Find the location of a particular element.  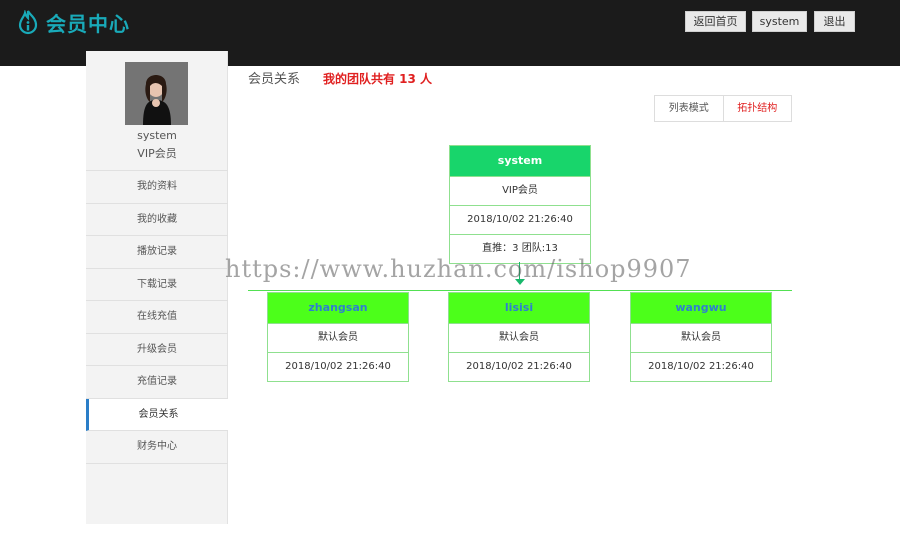

tree-connector-horizontal is located at coordinates (520, 290).